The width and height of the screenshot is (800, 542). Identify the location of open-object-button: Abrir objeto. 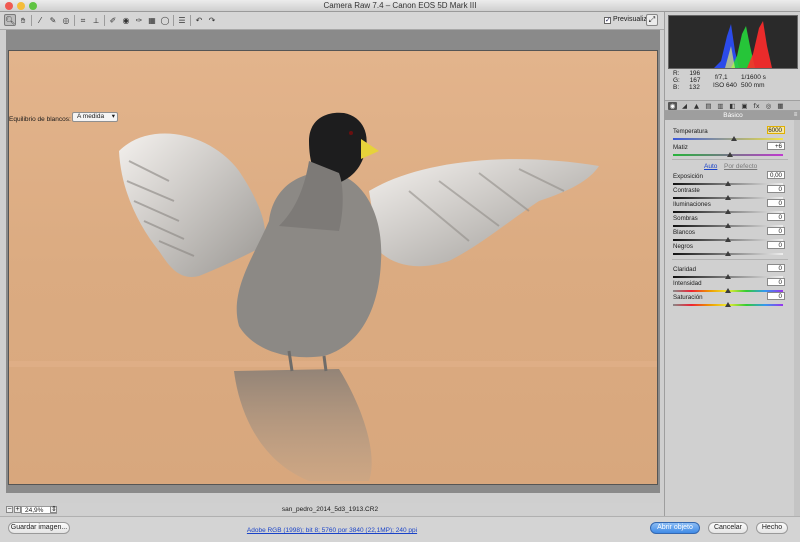
(675, 528).